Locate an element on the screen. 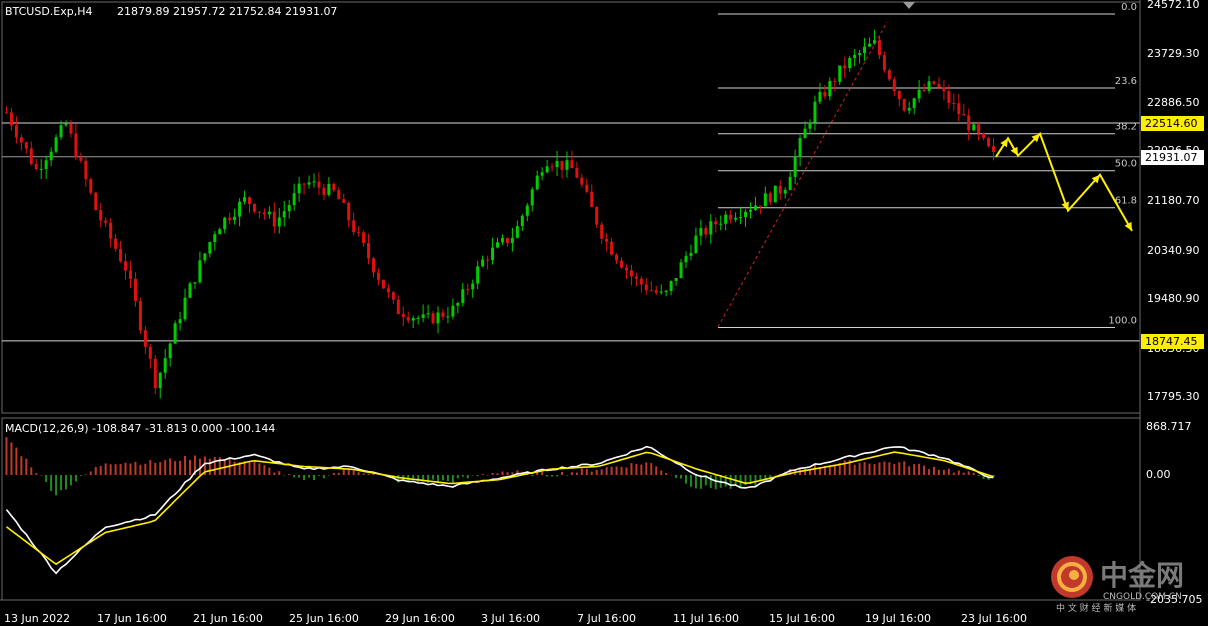 This screenshot has width=1208, height=626. macd-axis-top: 868.717 is located at coordinates (1169, 426).